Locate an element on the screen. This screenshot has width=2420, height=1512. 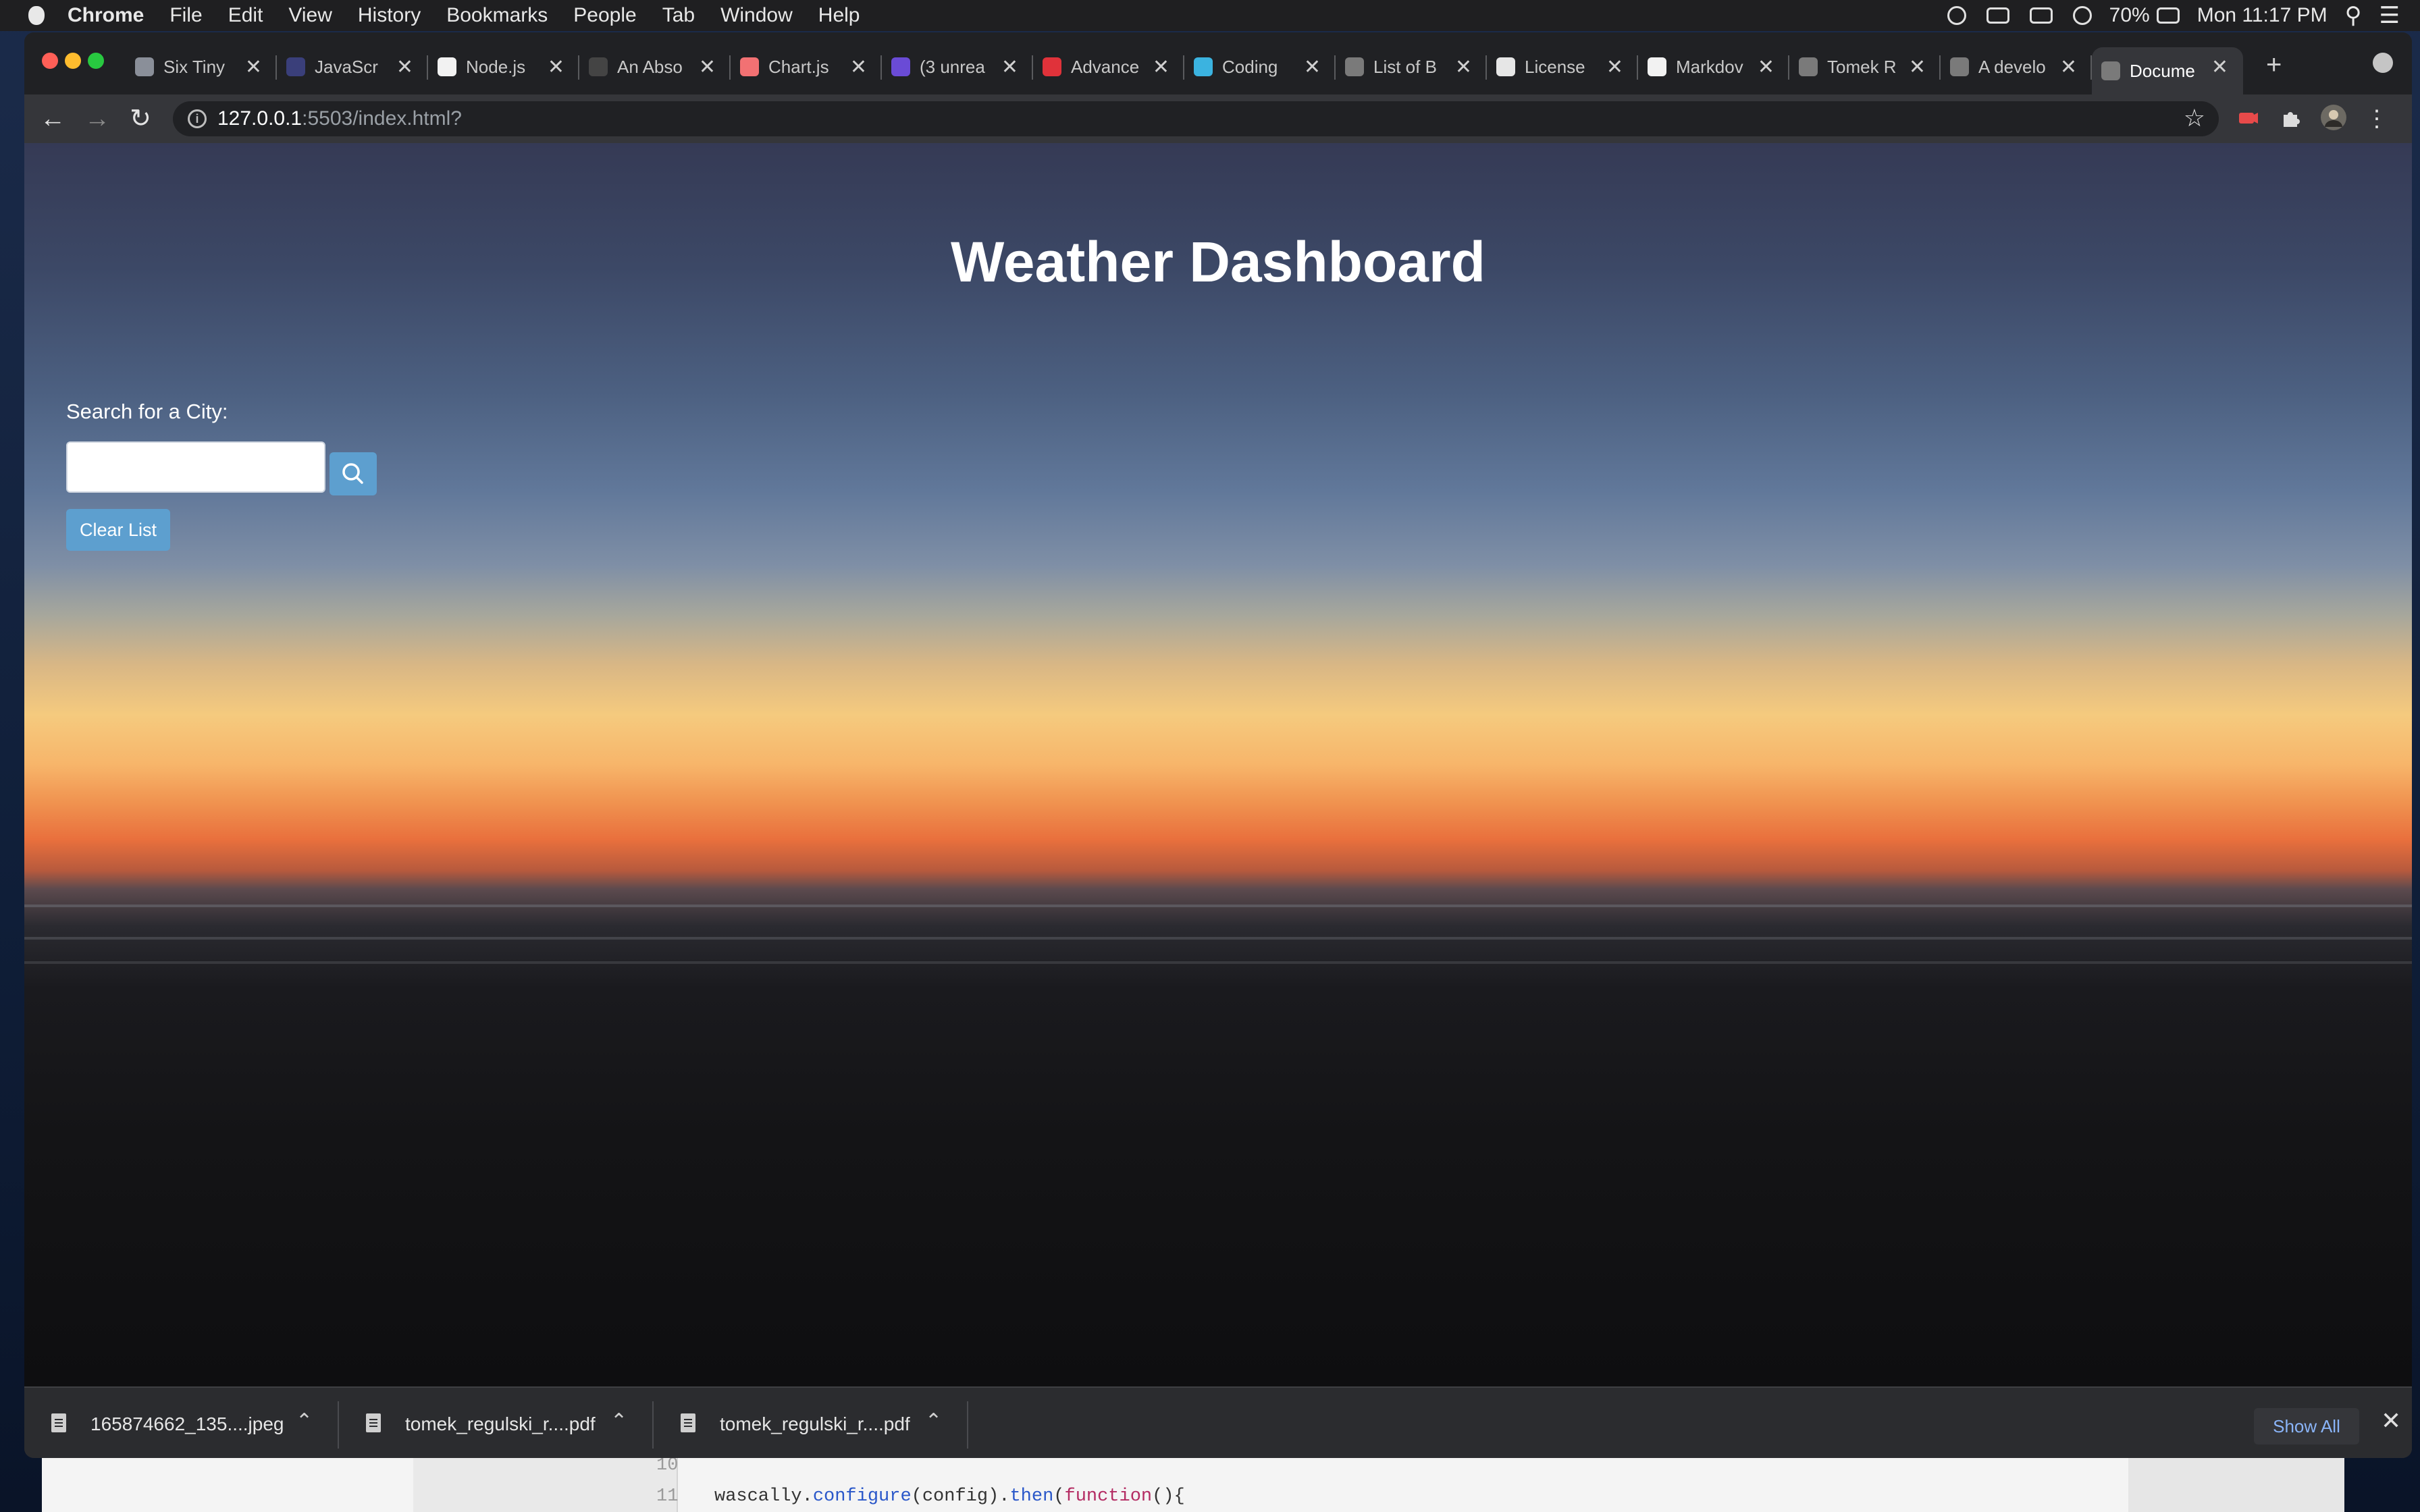
browser-tab: An Abso ✕ is located at coordinates (655, 66).